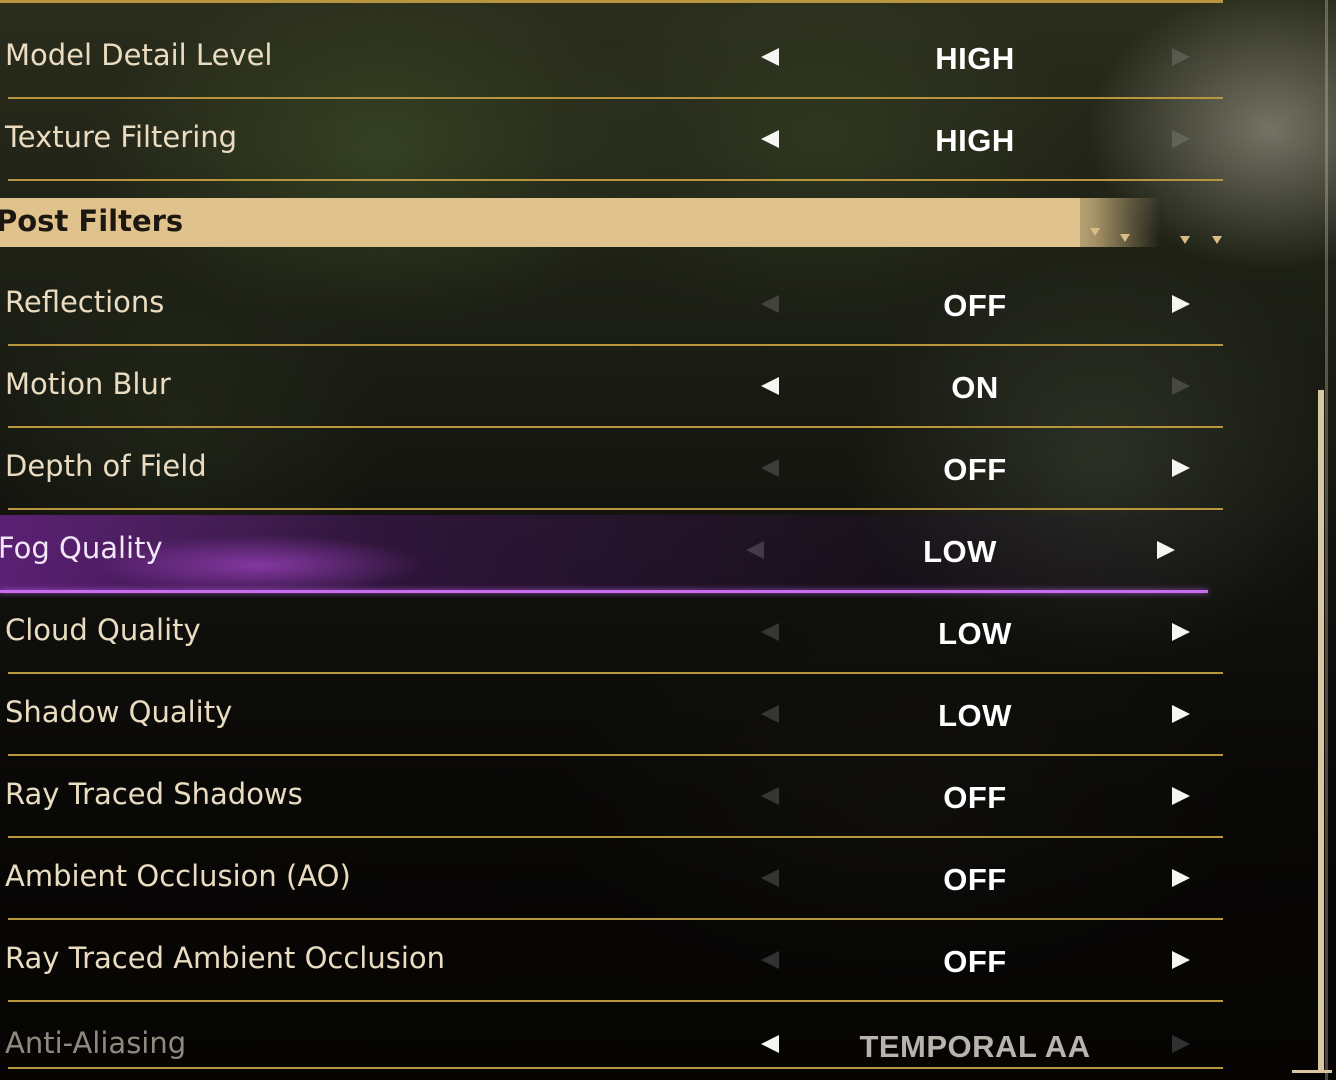  I want to click on setting-label: Depth of Field, so click(106, 466).